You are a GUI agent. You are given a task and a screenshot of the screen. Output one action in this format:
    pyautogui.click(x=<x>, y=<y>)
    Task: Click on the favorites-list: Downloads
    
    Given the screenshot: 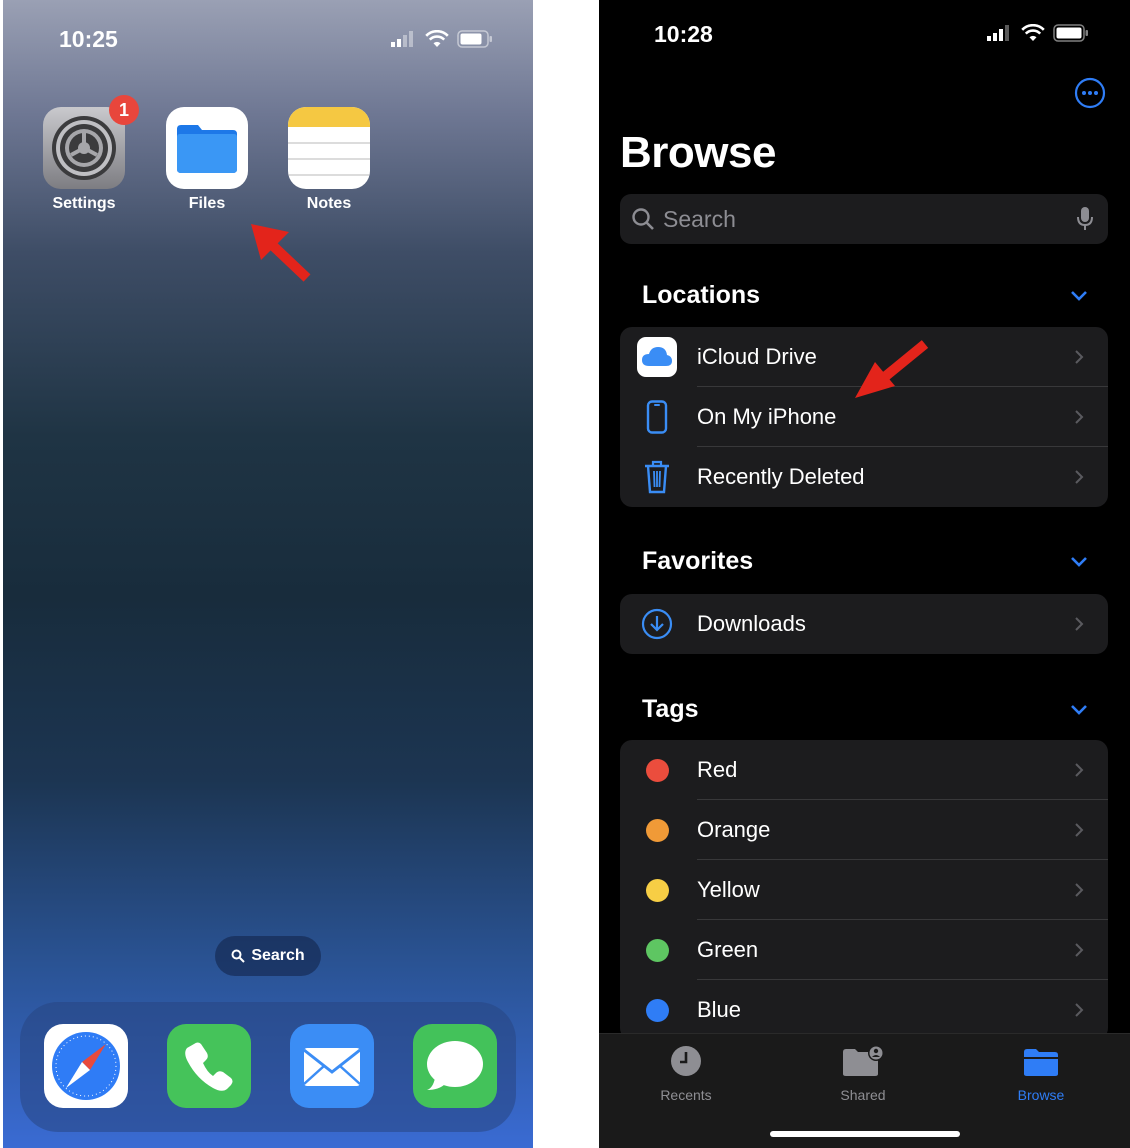 What is the action you would take?
    pyautogui.click(x=864, y=624)
    